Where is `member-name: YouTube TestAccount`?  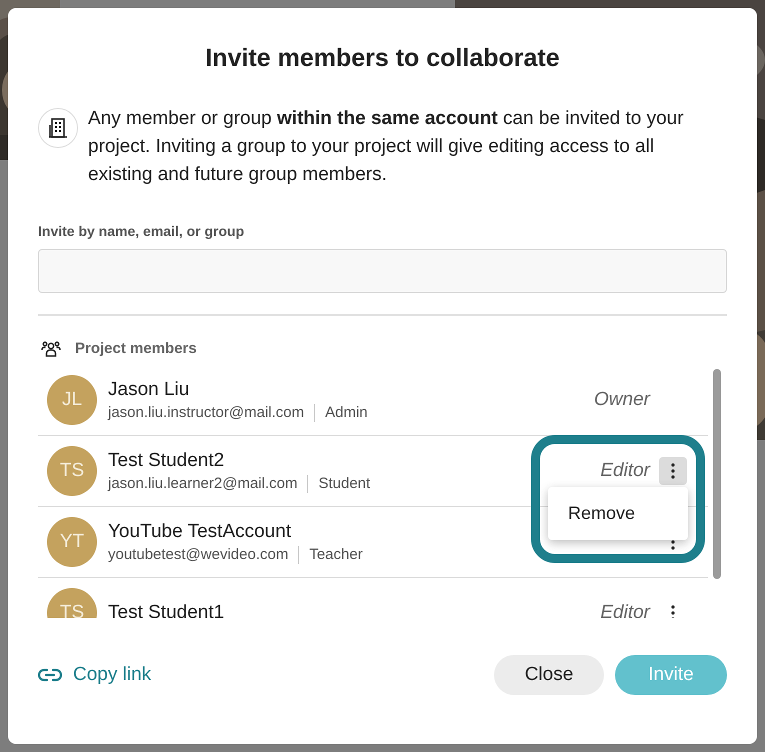 member-name: YouTube TestAccount is located at coordinates (200, 531).